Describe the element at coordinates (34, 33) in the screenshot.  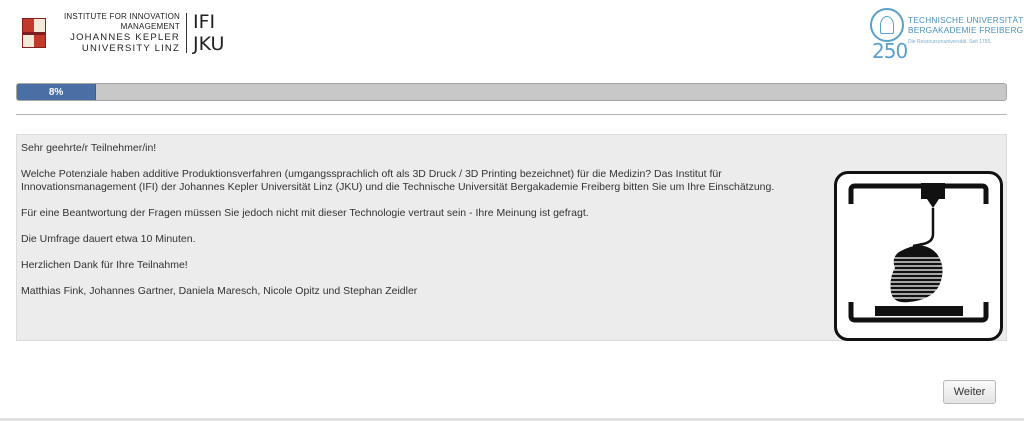
I see `jku-crest-icon` at that location.